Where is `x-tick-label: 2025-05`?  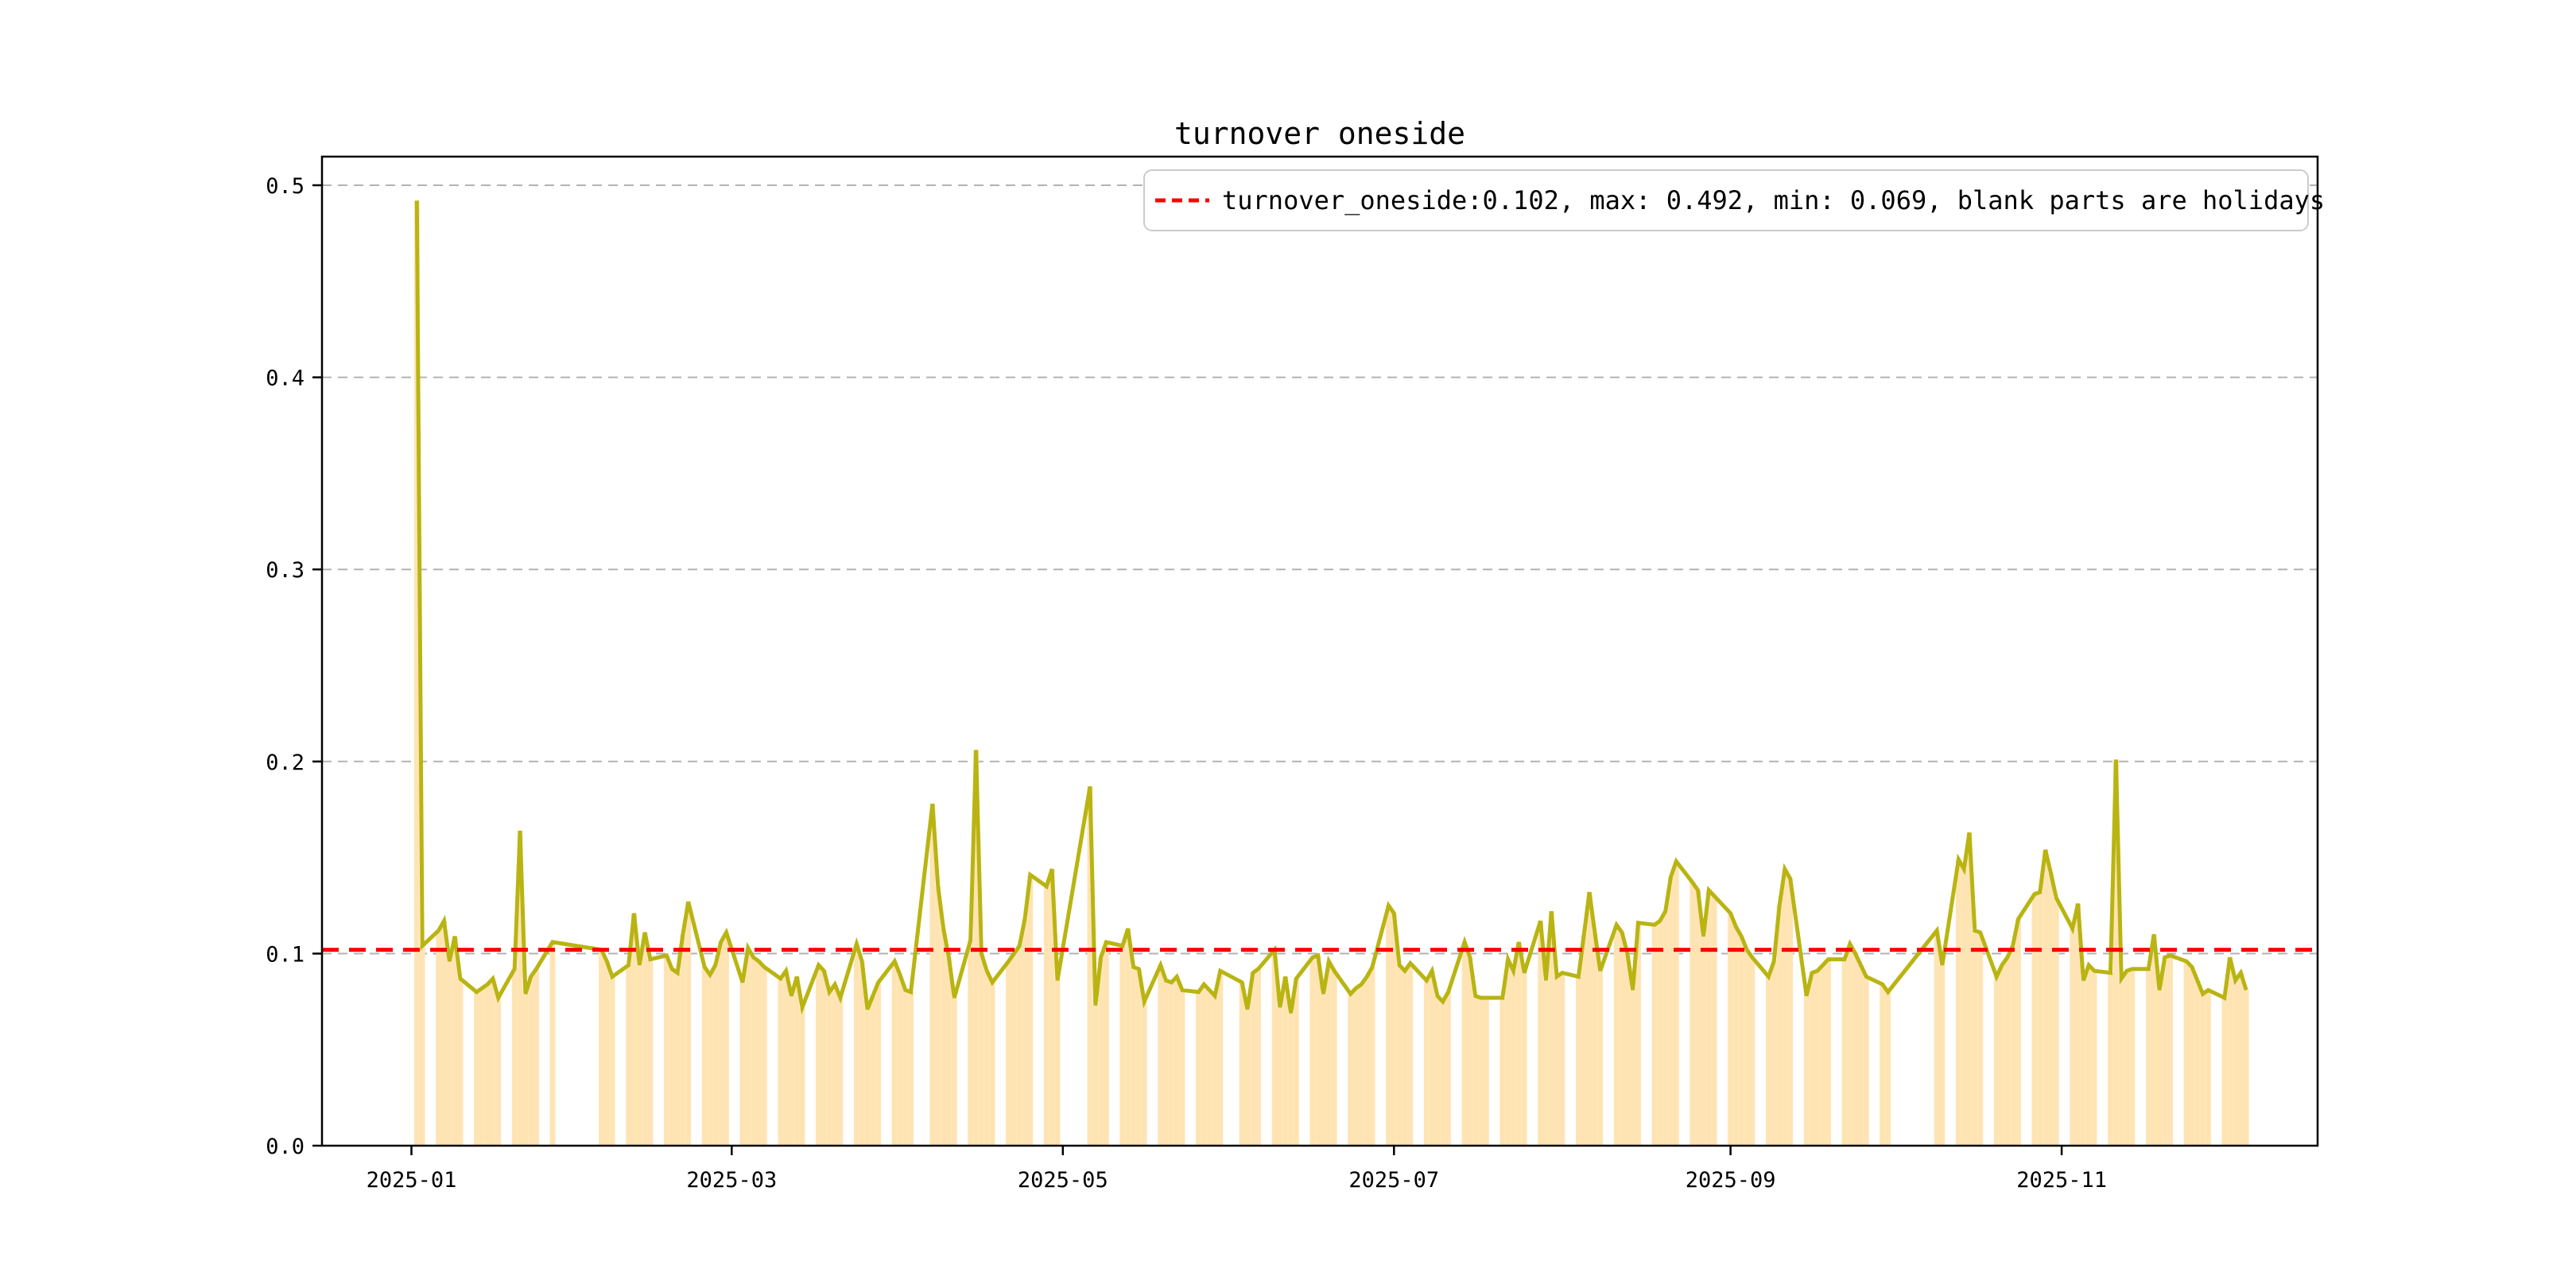
x-tick-label: 2025-05 is located at coordinates (1063, 1180).